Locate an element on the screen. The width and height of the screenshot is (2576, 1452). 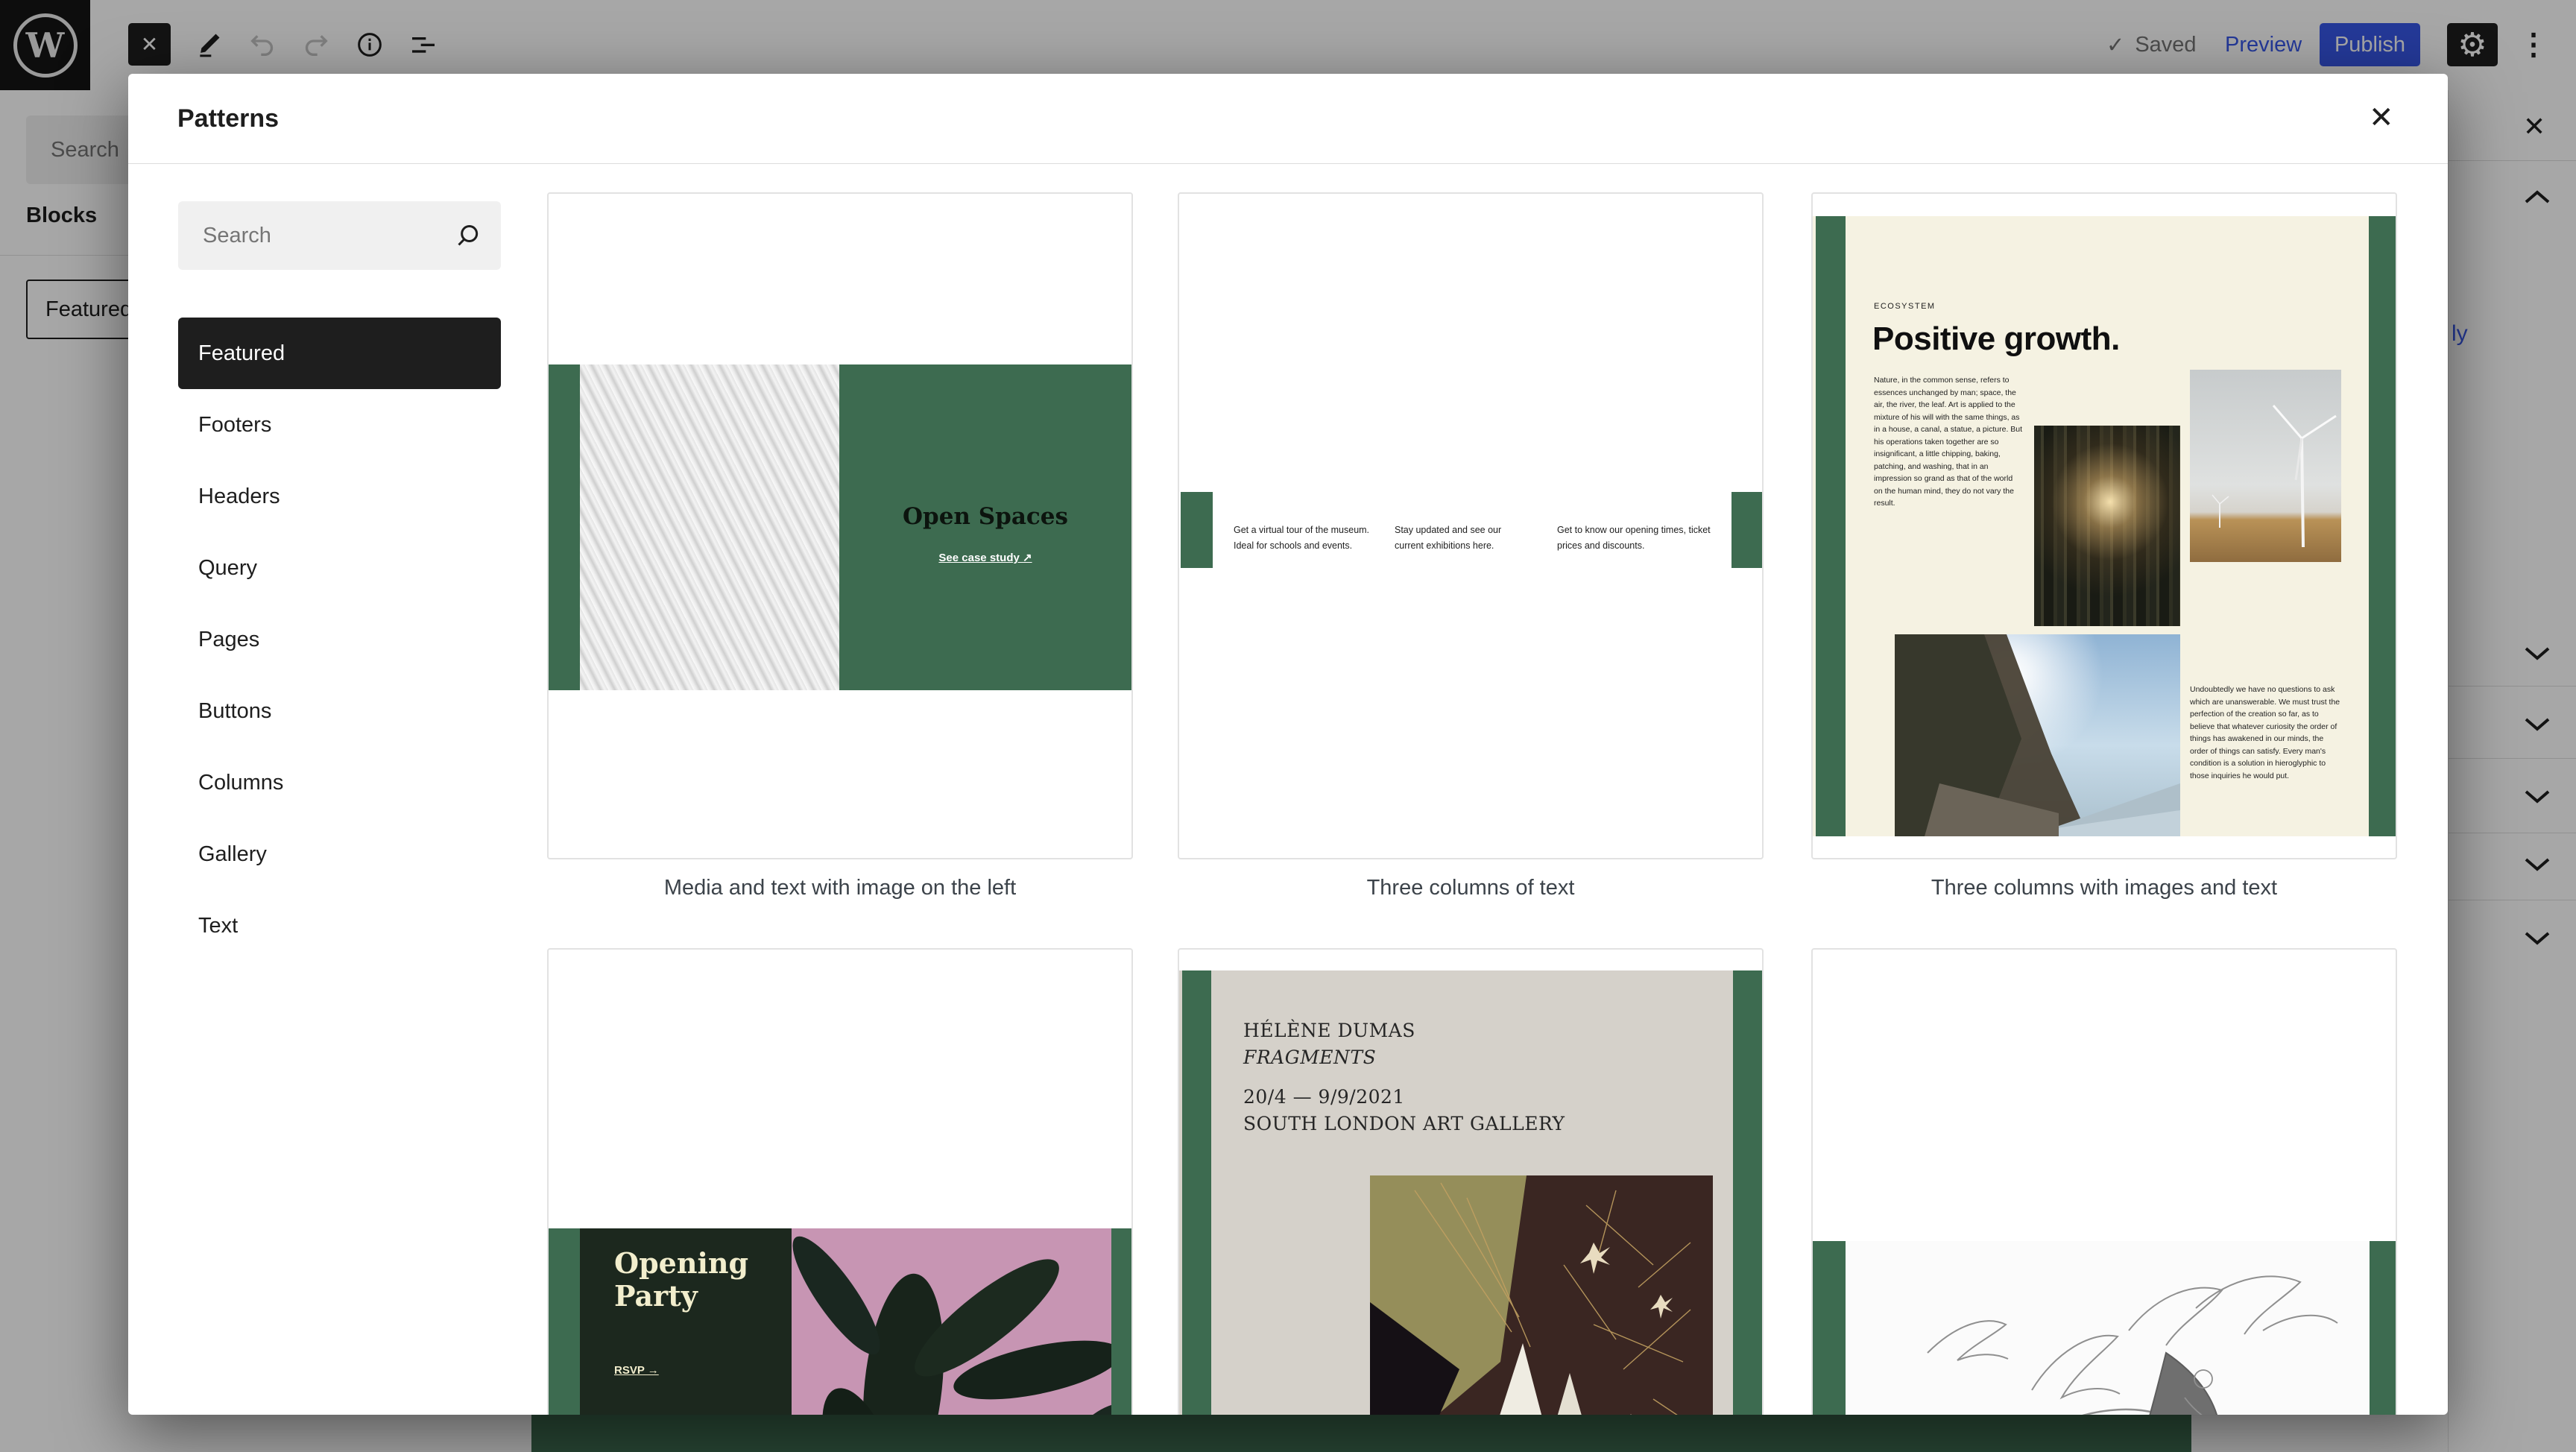
close-modal-button: ✕ is located at coordinates (2381, 118).